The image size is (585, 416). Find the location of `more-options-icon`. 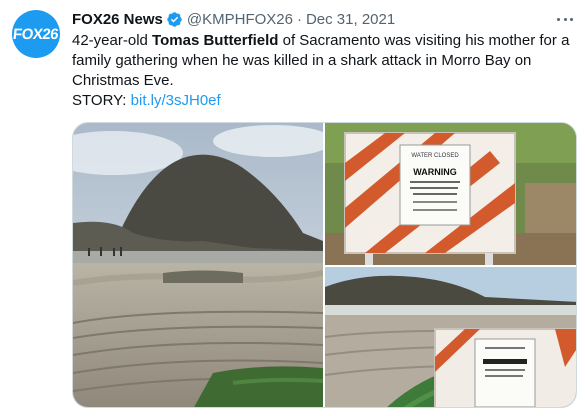

more-options-icon is located at coordinates (565, 19).